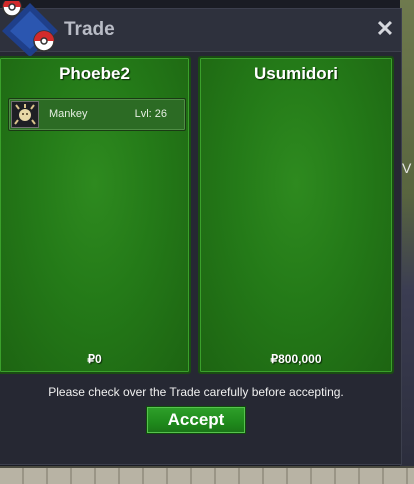  Describe the element at coordinates (25, 114) in the screenshot. I see `mankey-icon` at that location.